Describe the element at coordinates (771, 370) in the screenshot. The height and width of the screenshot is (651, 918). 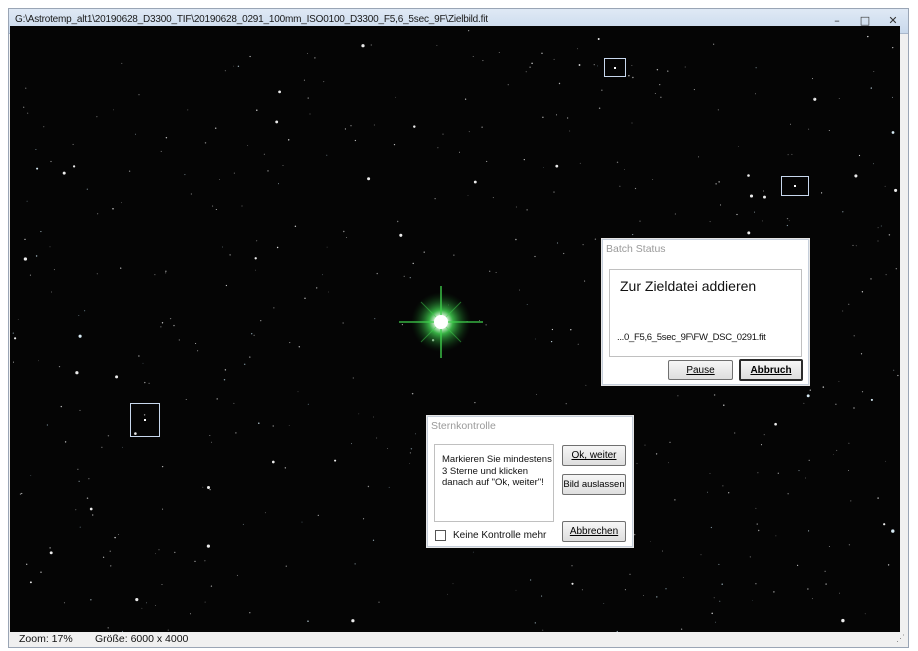
I see `abort-button: Abbruch` at that location.